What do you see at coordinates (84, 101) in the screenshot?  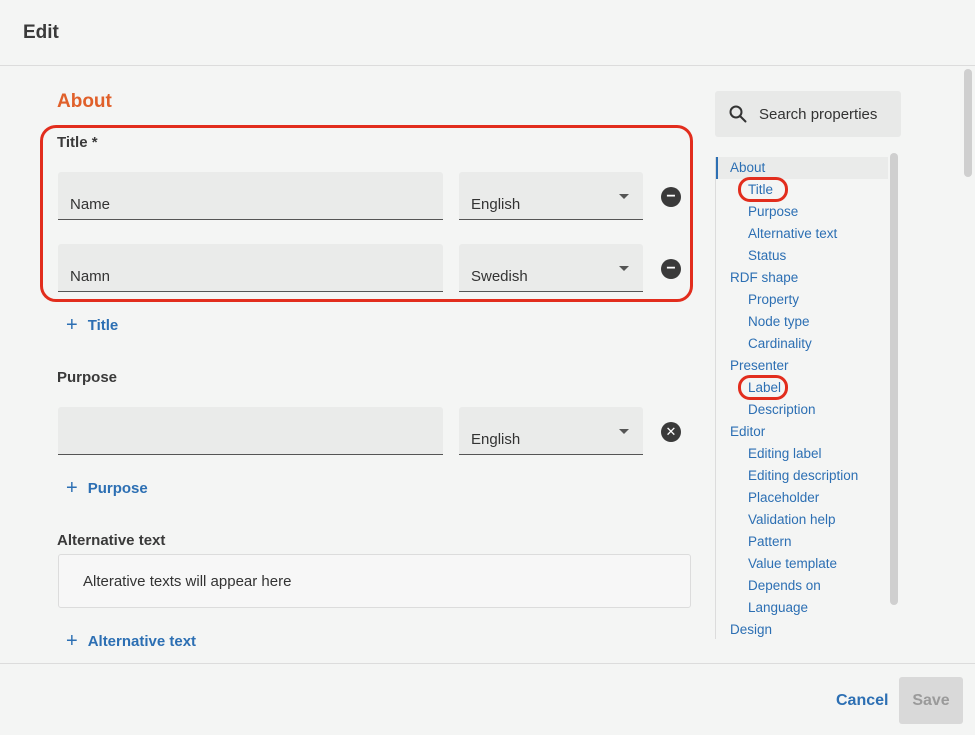 I see `section-heading-about: About` at bounding box center [84, 101].